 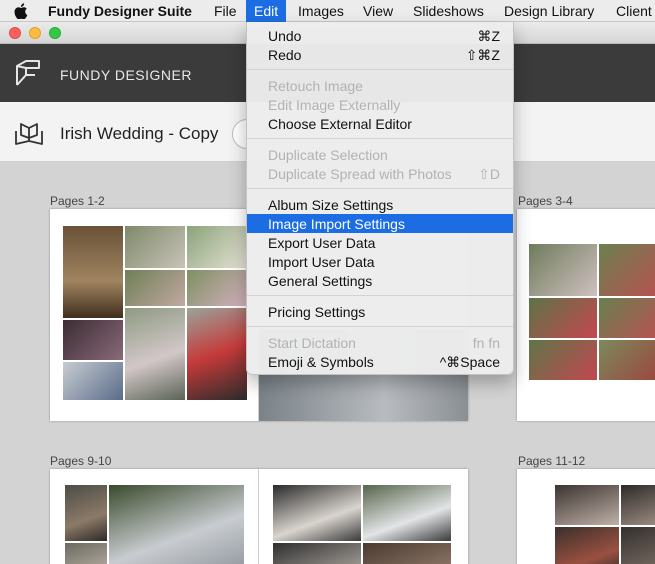 I want to click on menu-item-label: General Settings, so click(x=320, y=281).